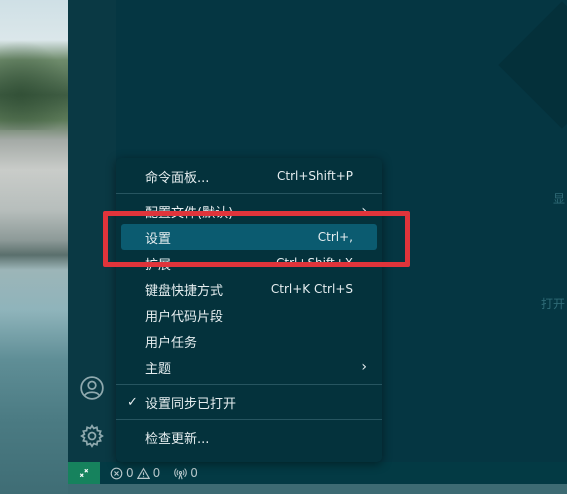  Describe the element at coordinates (184, 291) in the screenshot. I see `menu-item-label: 键盘快捷方式` at that location.